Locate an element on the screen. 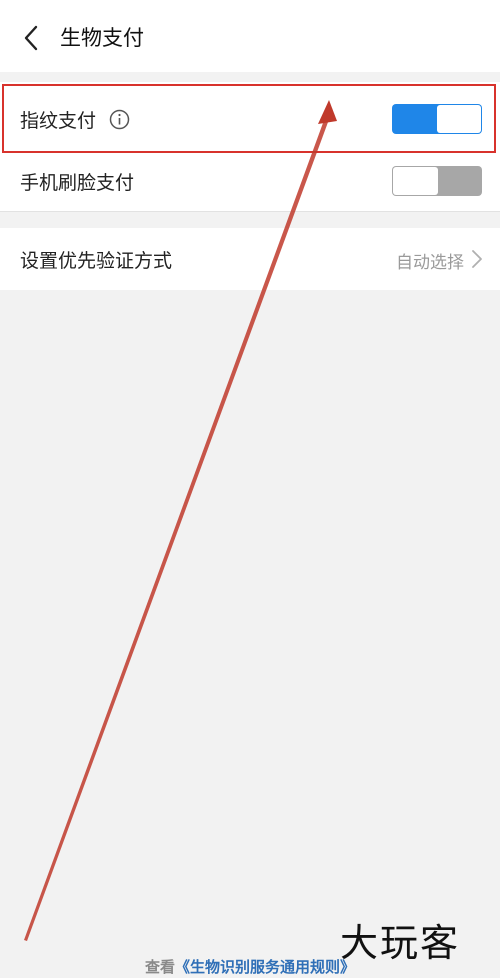 This screenshot has width=500, height=978. back-button is located at coordinates (31, 38).